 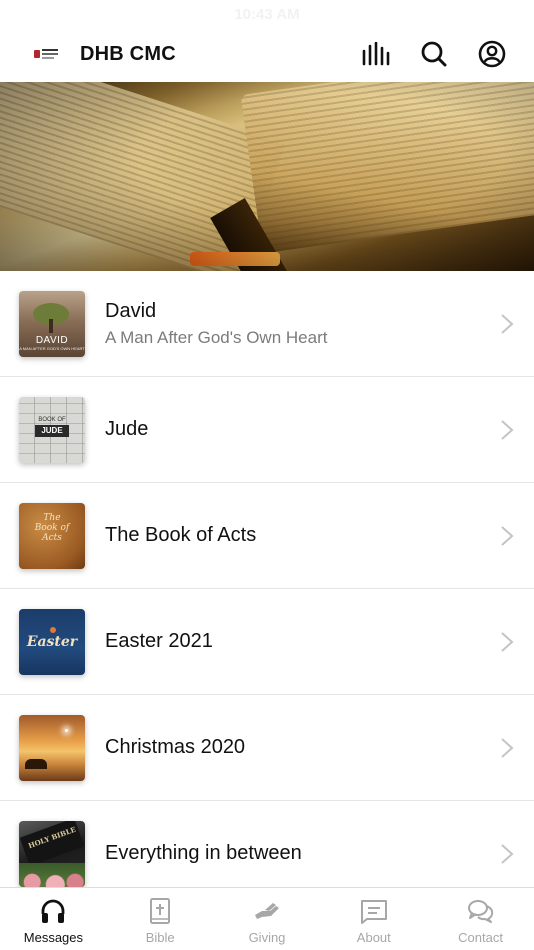 I want to click on series-row-christmas: Christmas 2020, so click(x=267, y=748).